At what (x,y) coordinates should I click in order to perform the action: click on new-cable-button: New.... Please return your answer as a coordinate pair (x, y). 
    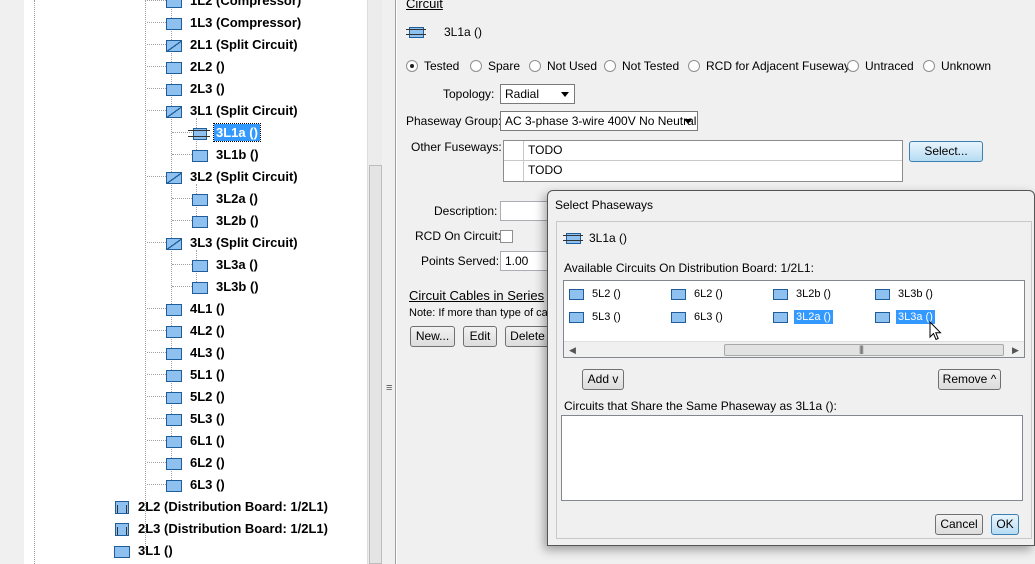
    Looking at the image, I should click on (432, 336).